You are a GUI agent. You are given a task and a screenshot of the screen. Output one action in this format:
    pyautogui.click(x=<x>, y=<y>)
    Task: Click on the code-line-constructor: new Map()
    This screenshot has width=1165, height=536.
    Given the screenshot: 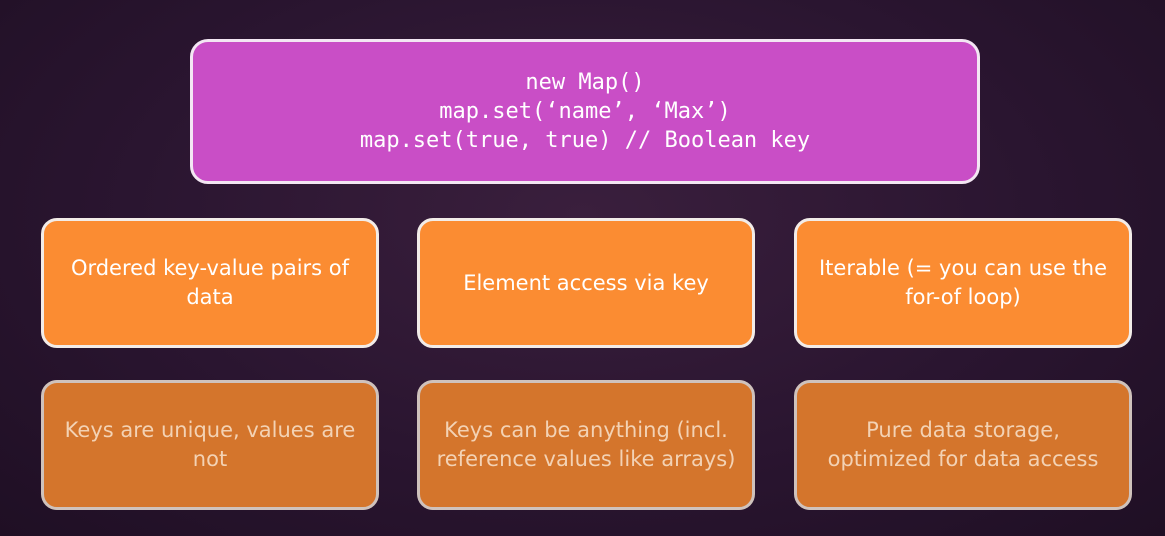 What is the action you would take?
    pyautogui.click(x=585, y=82)
    